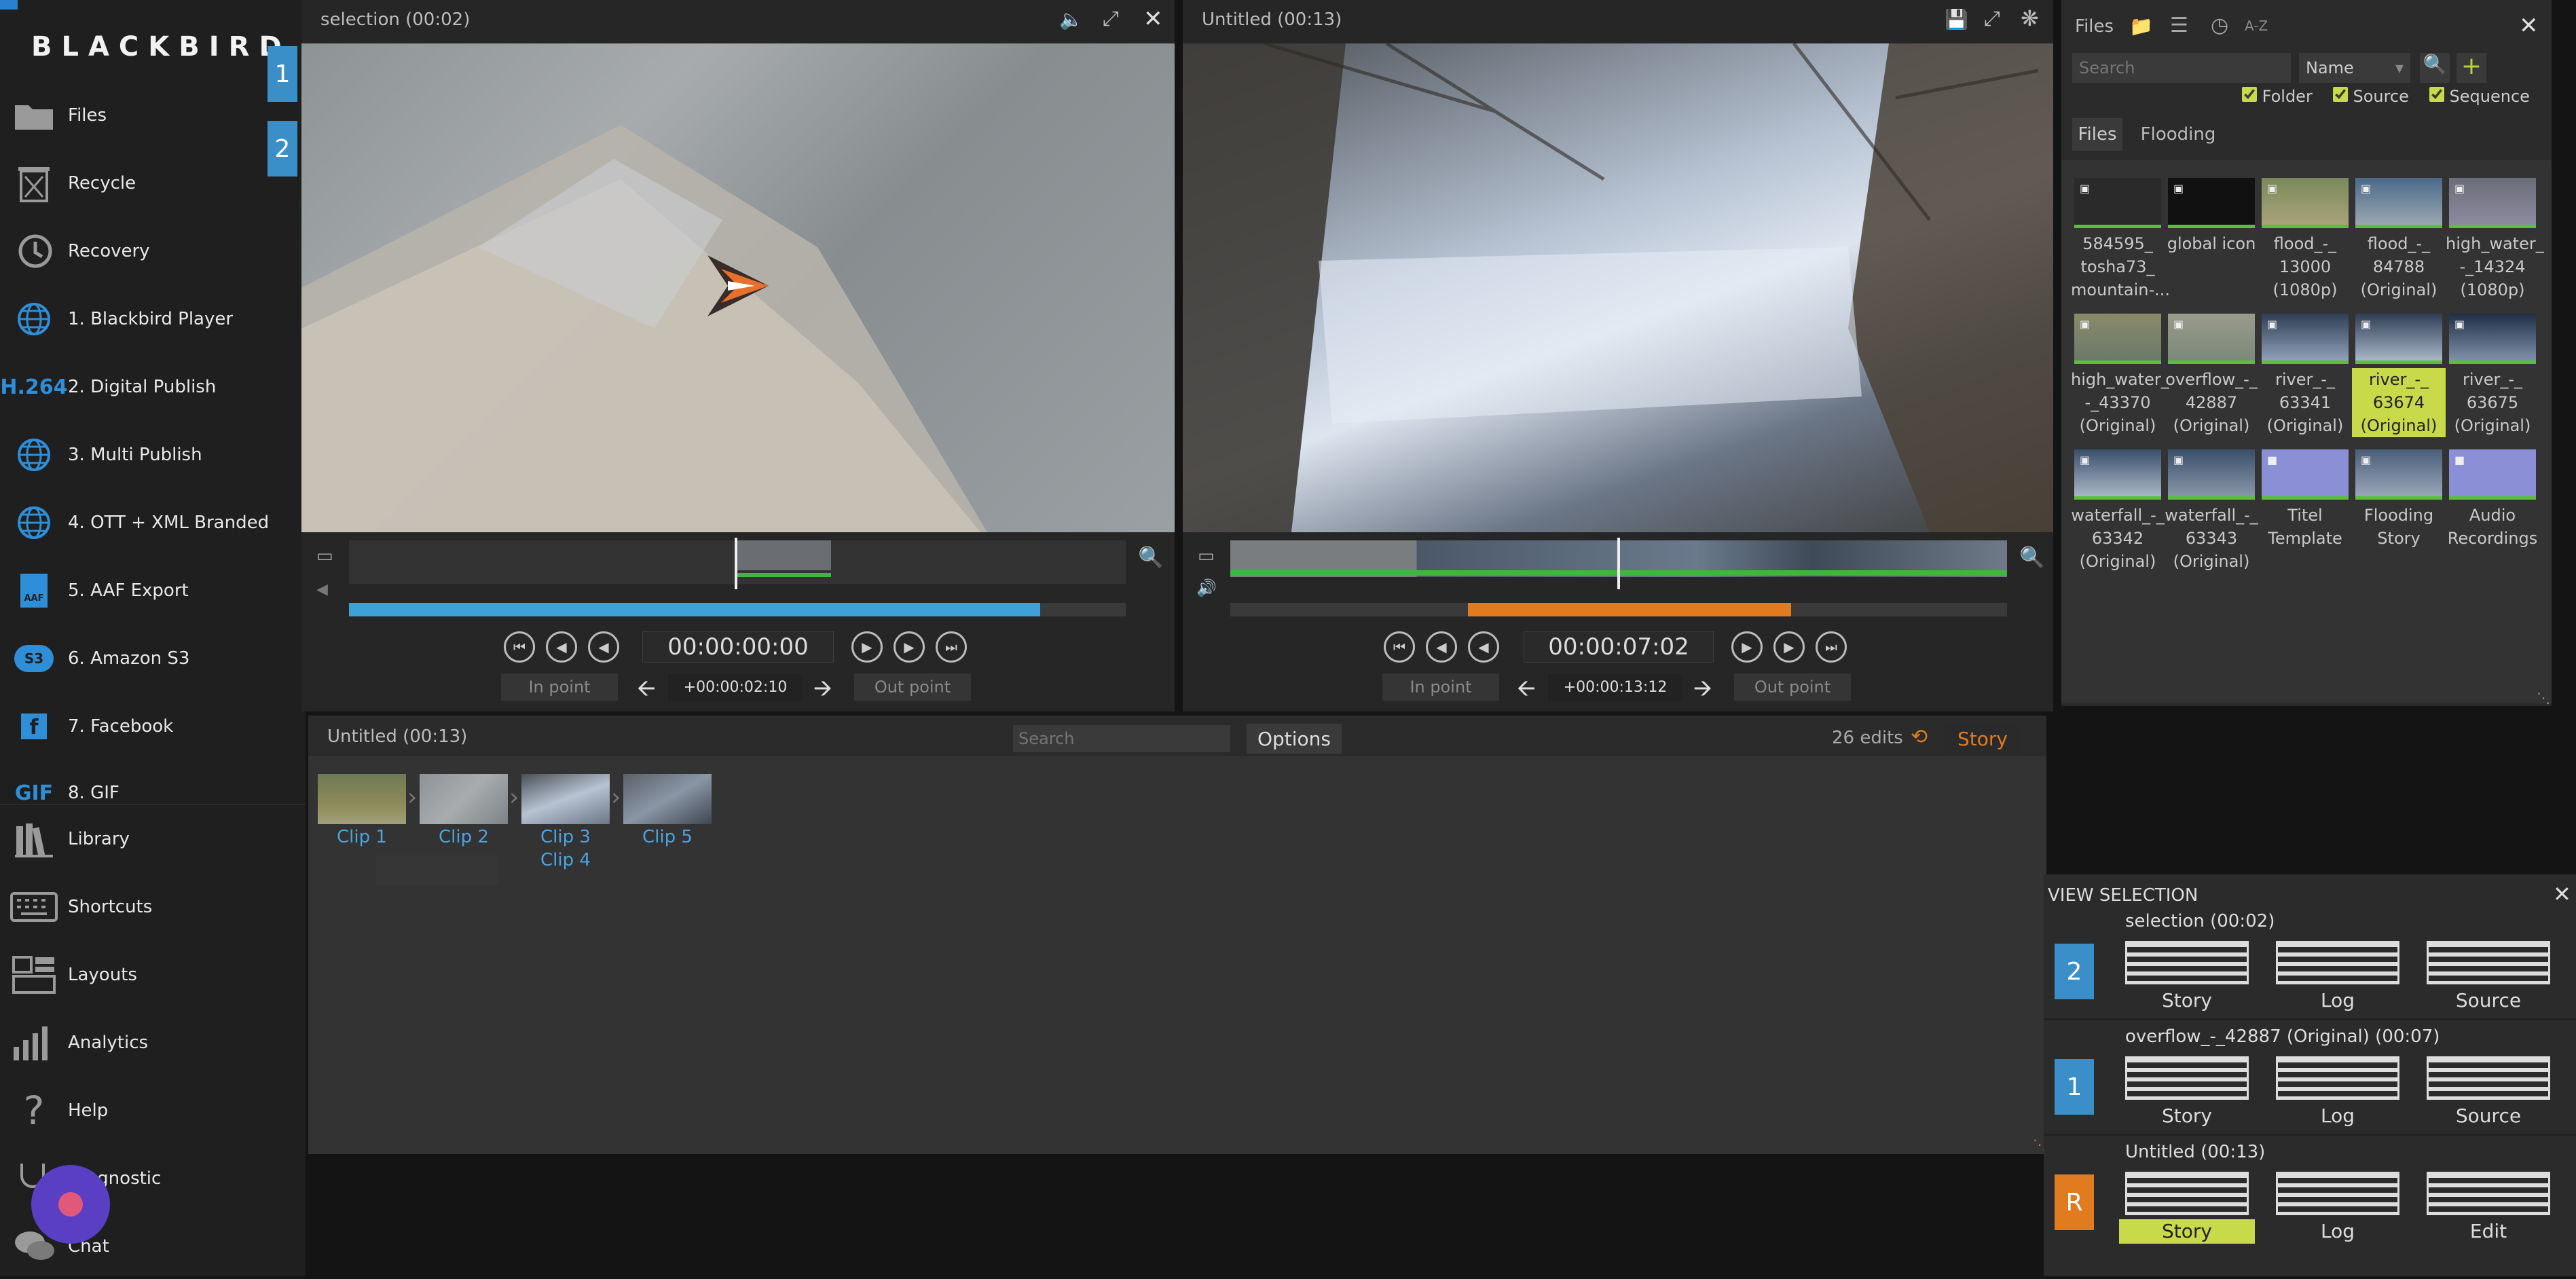  I want to click on source-view-button: Source, so click(2488, 1000).